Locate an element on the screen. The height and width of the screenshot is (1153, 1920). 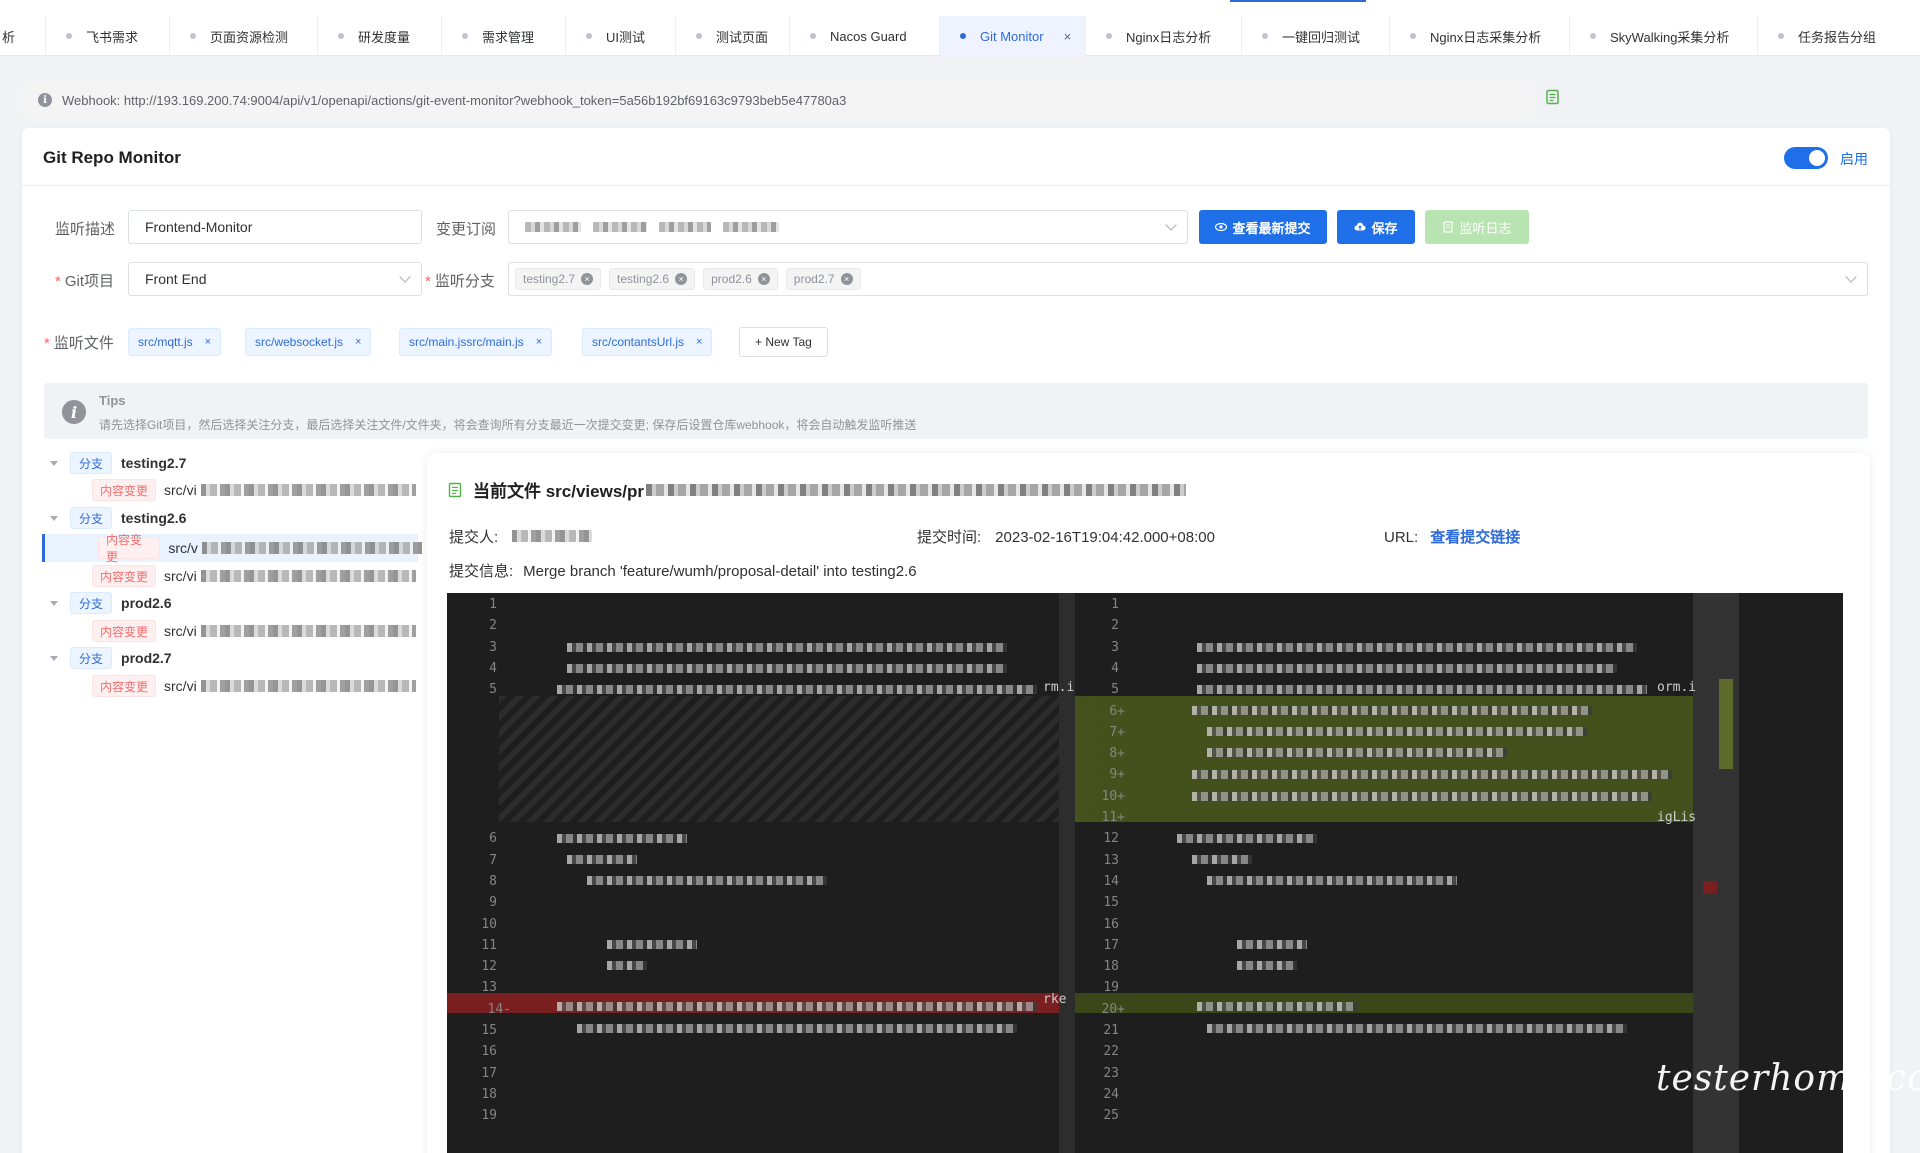
copy-icon is located at coordinates (1553, 98).